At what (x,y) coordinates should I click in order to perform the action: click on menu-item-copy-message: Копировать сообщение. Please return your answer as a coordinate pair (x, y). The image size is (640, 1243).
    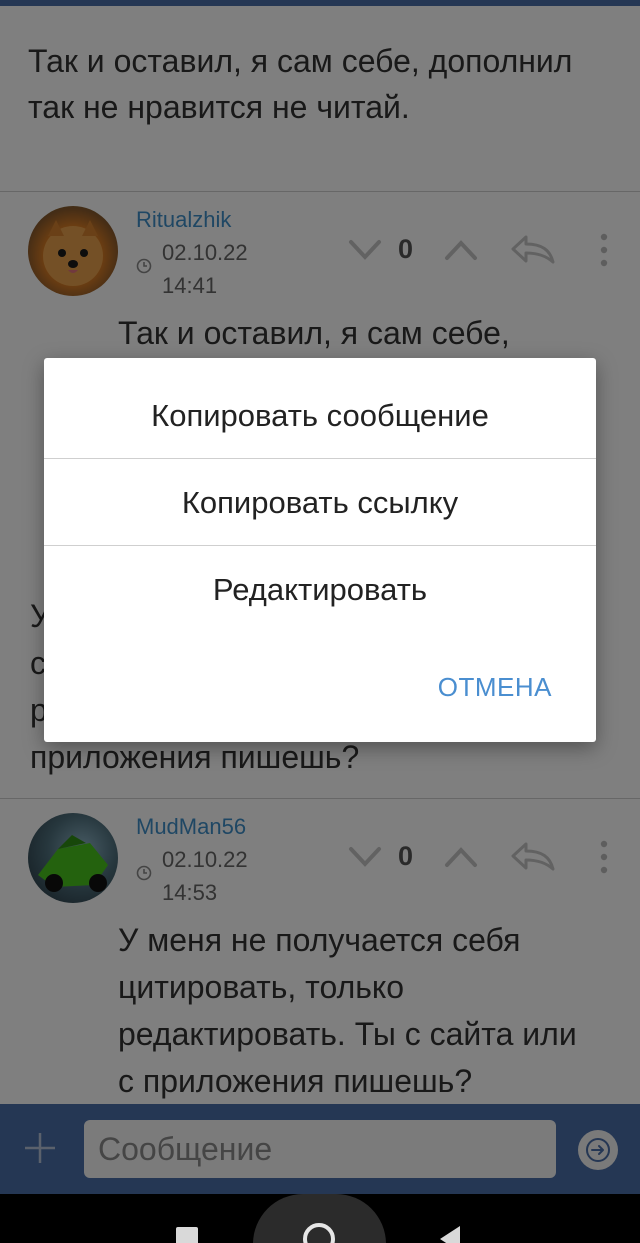
    Looking at the image, I should click on (320, 416).